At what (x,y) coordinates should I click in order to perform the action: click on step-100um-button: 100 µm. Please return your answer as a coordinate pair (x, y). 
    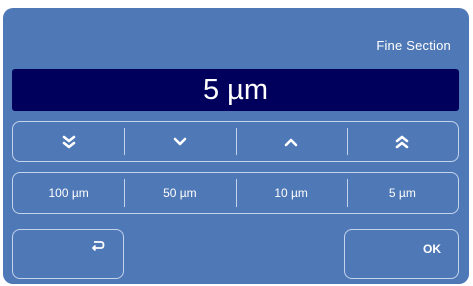
    Looking at the image, I should click on (68, 193).